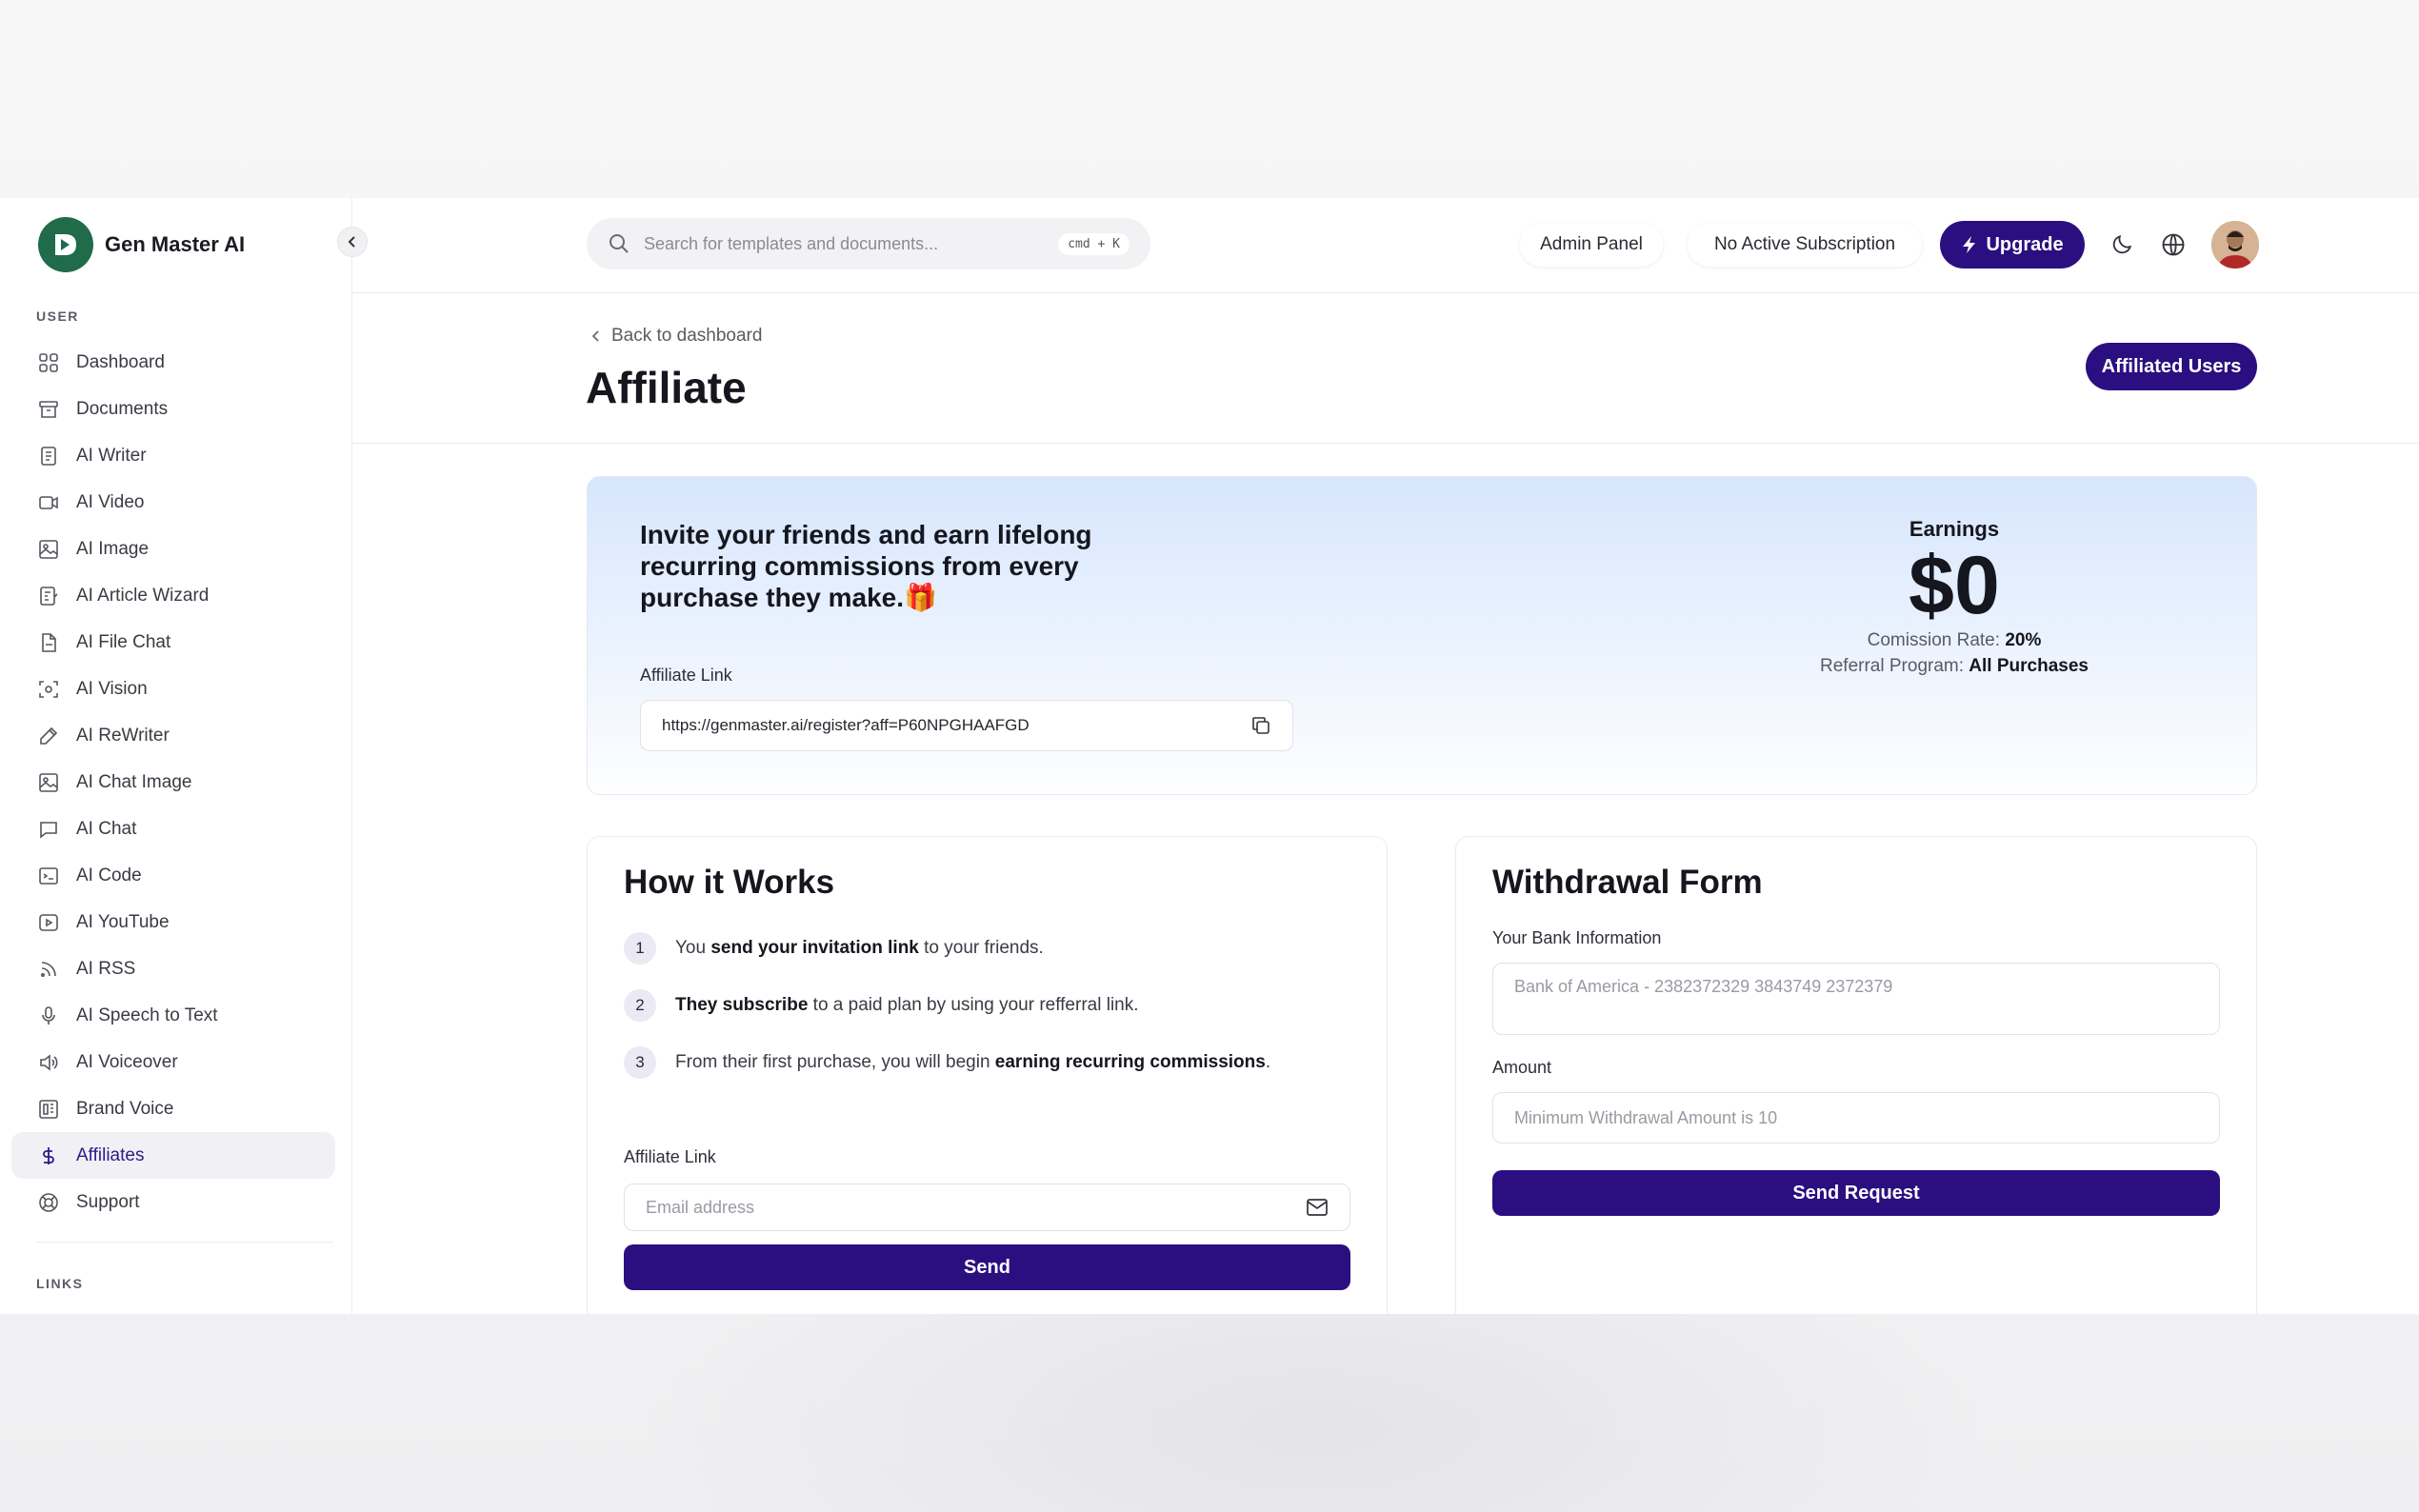 This screenshot has height=1512, width=2419. What do you see at coordinates (173, 502) in the screenshot?
I see `sidebar-item-ai-video: AI Video` at bounding box center [173, 502].